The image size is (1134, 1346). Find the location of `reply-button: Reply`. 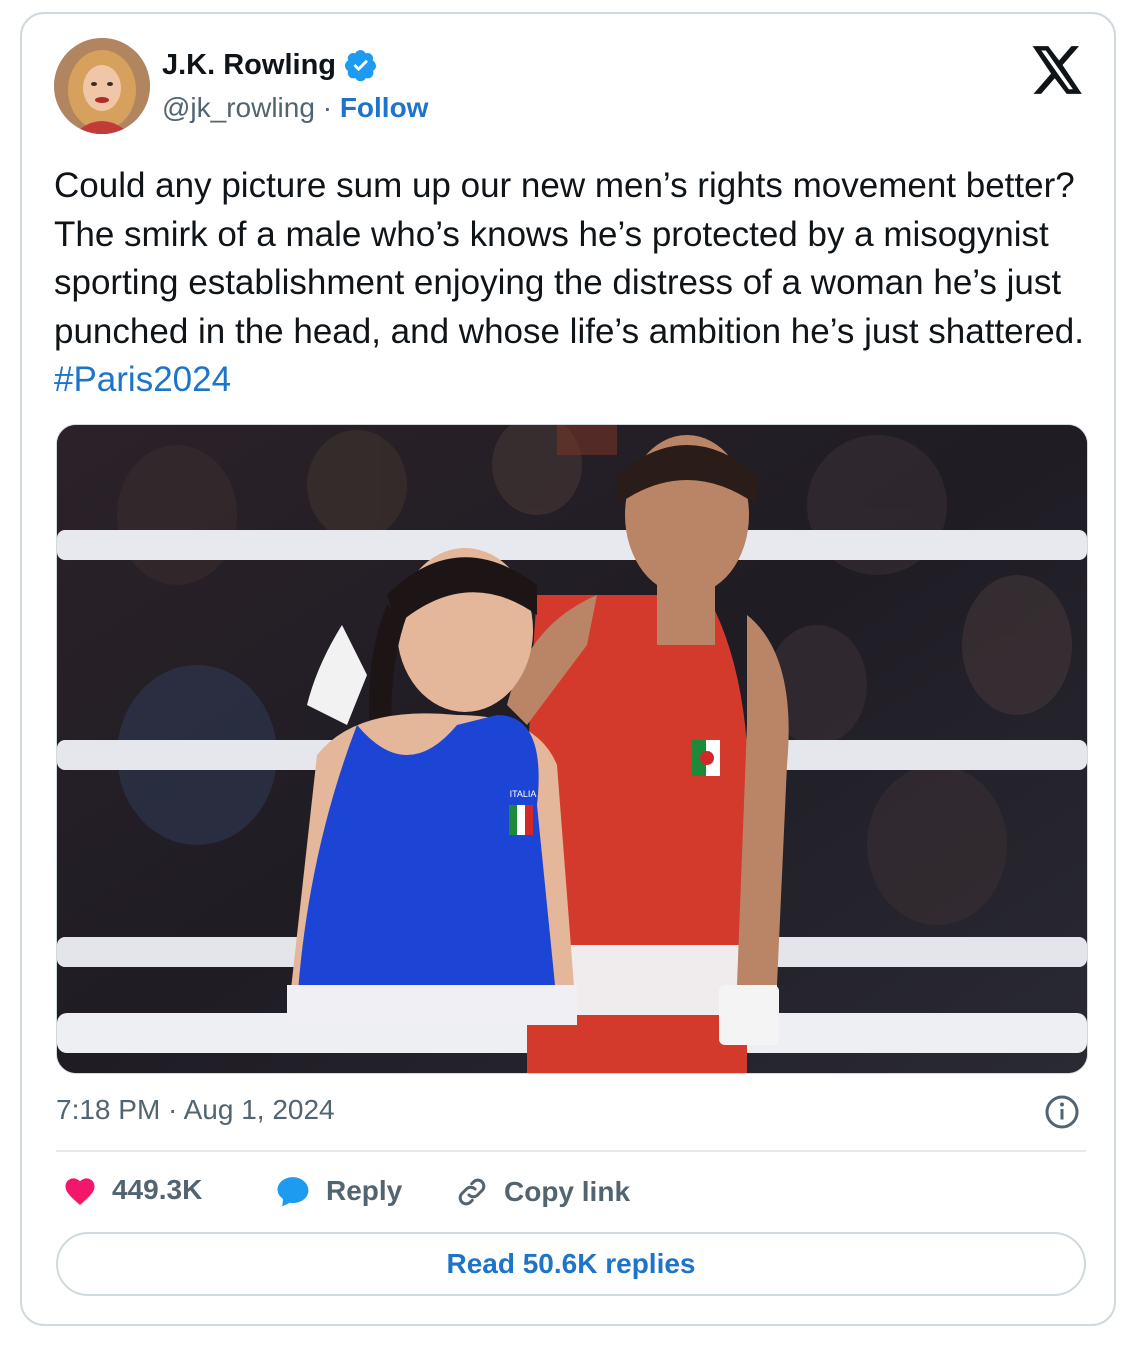

reply-button: Reply is located at coordinates (338, 1191).